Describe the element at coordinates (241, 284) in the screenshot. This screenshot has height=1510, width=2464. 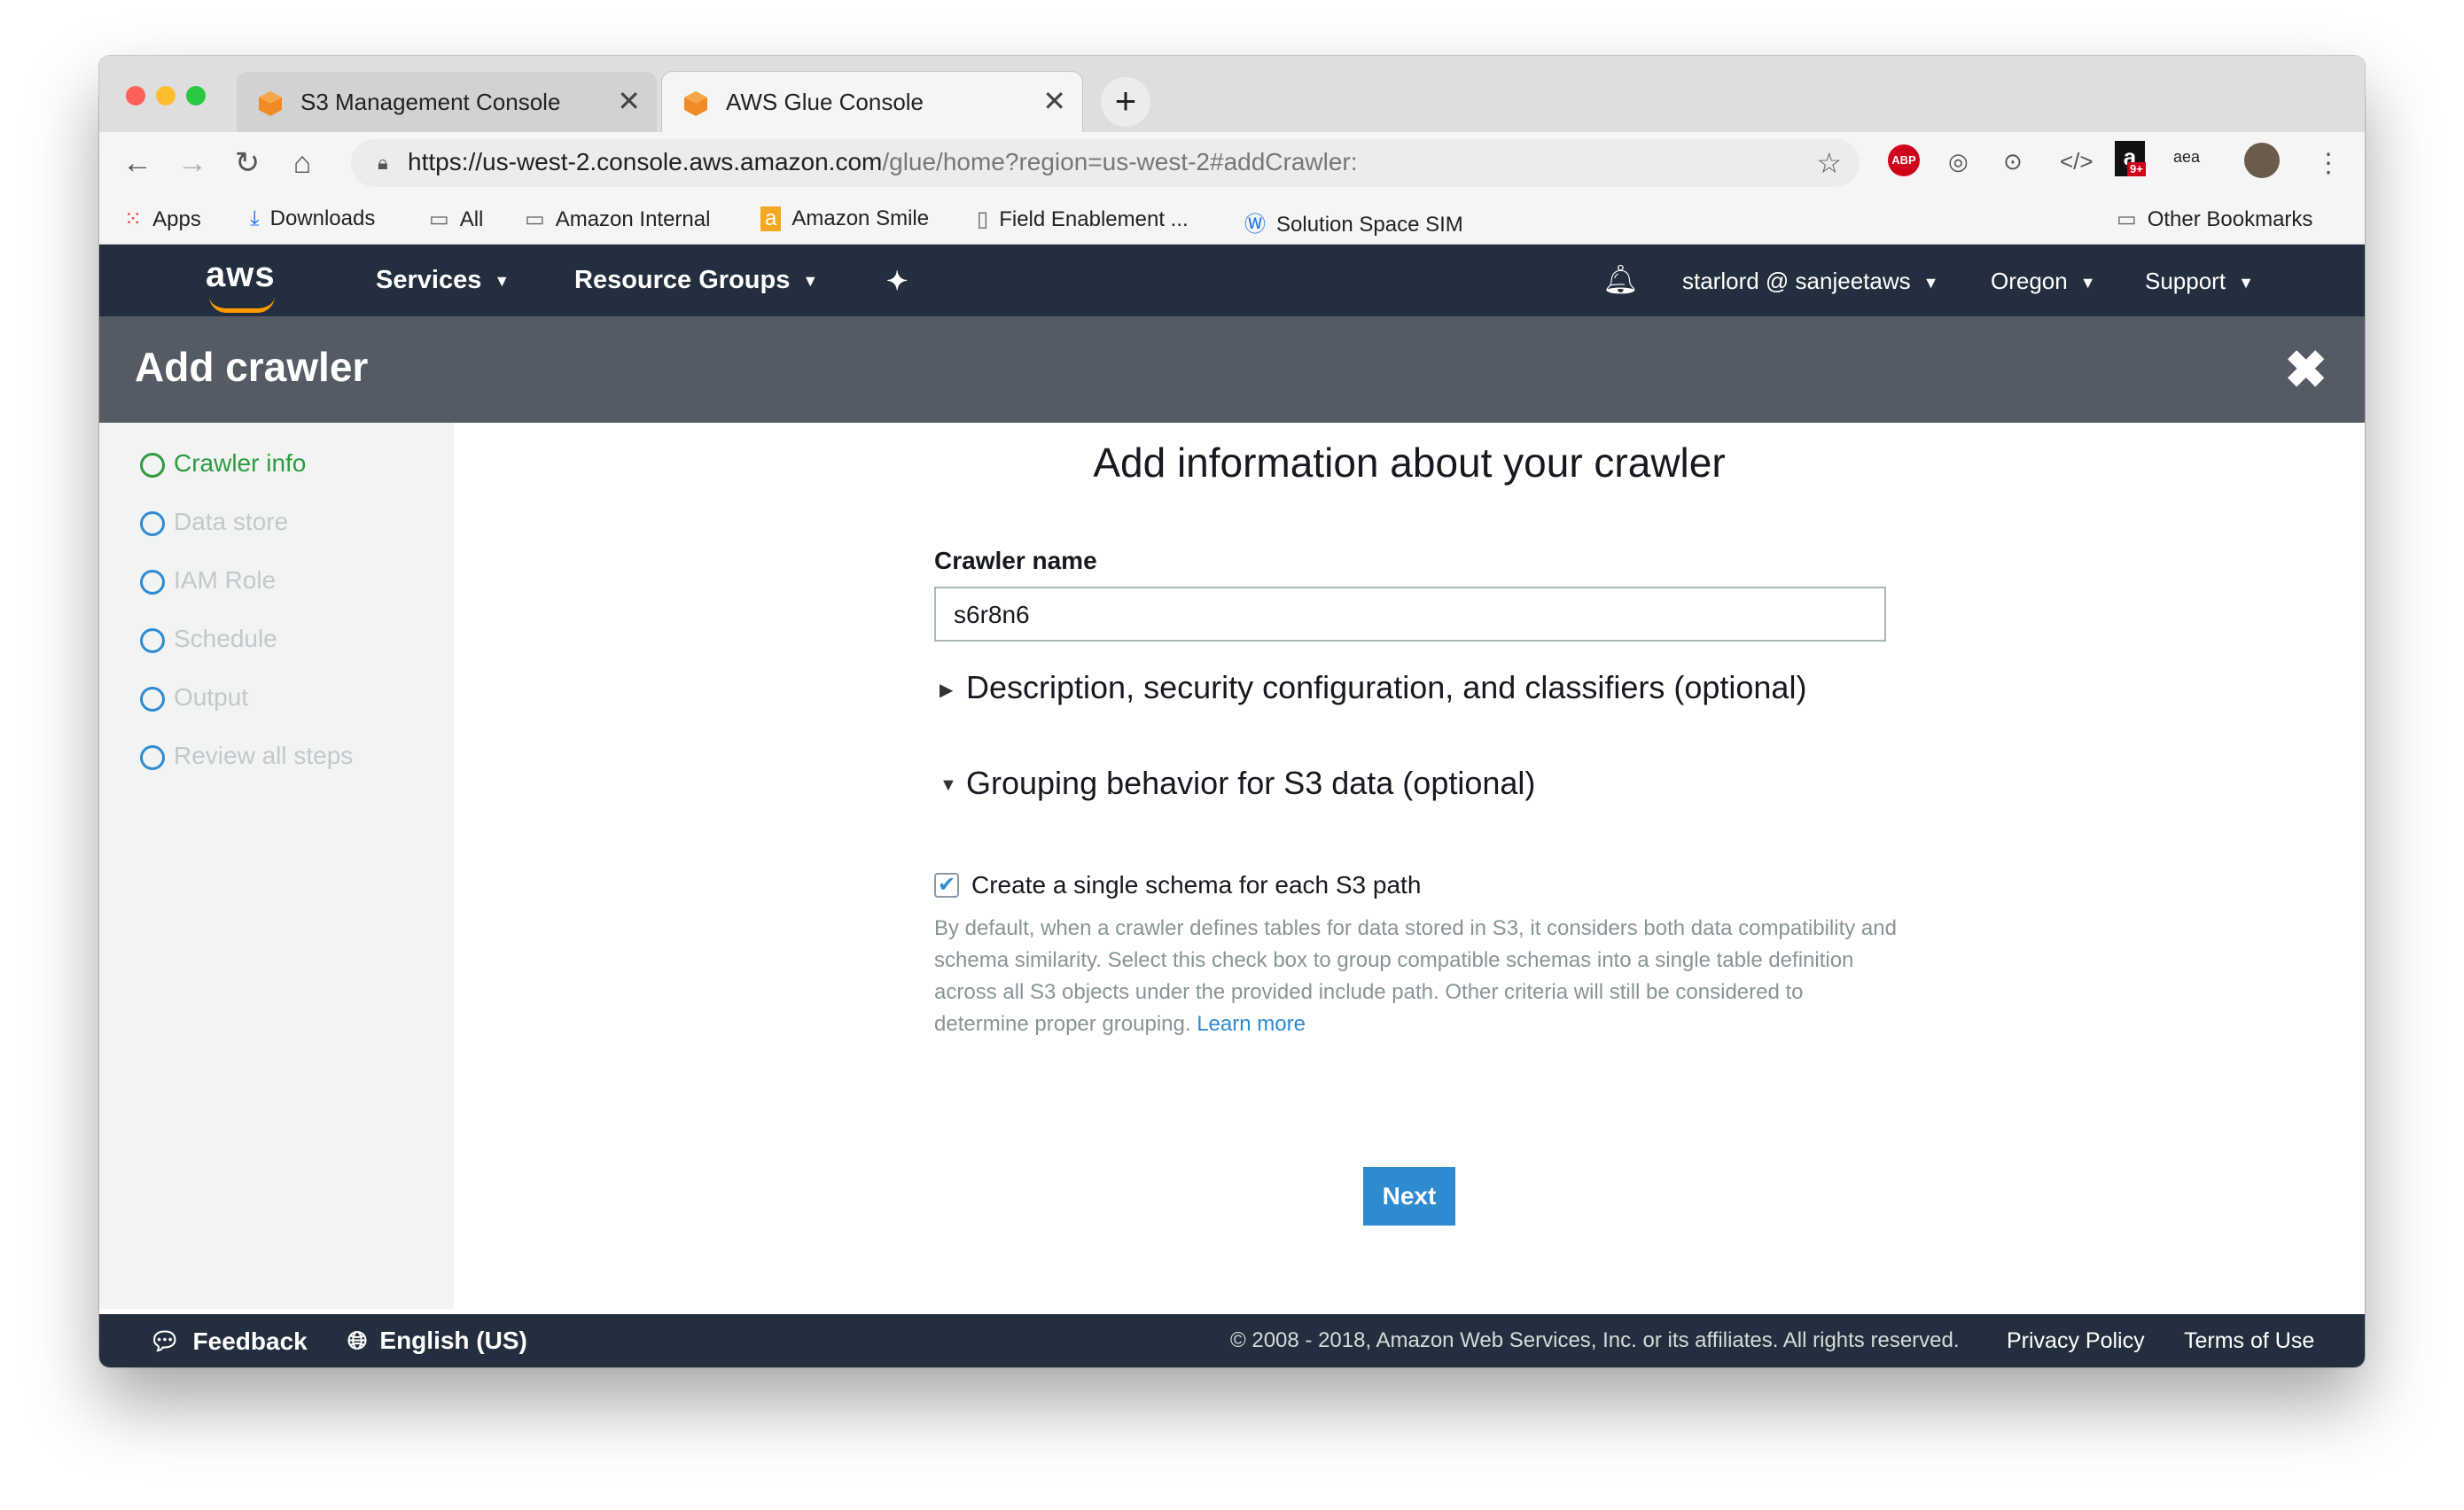
I see `aws-logo: aws` at that location.